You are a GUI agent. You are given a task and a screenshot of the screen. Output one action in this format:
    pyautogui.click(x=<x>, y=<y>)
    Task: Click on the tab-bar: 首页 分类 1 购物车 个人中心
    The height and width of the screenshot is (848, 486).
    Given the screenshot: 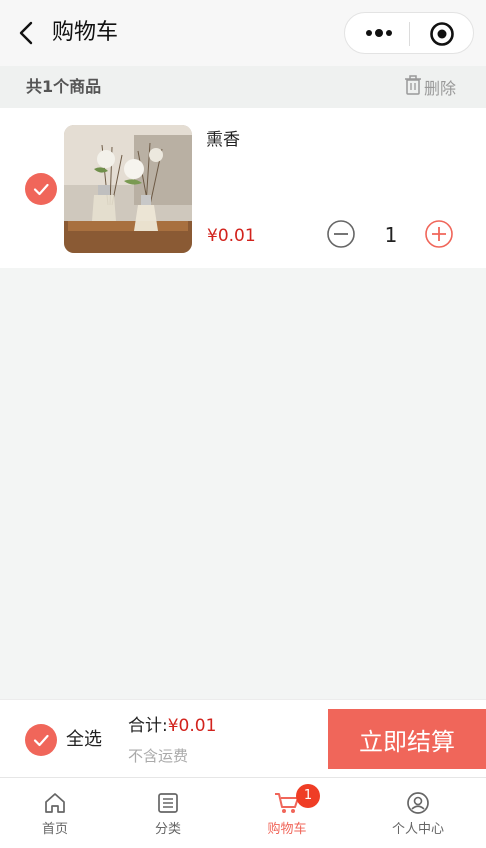 What is the action you would take?
    pyautogui.click(x=243, y=812)
    